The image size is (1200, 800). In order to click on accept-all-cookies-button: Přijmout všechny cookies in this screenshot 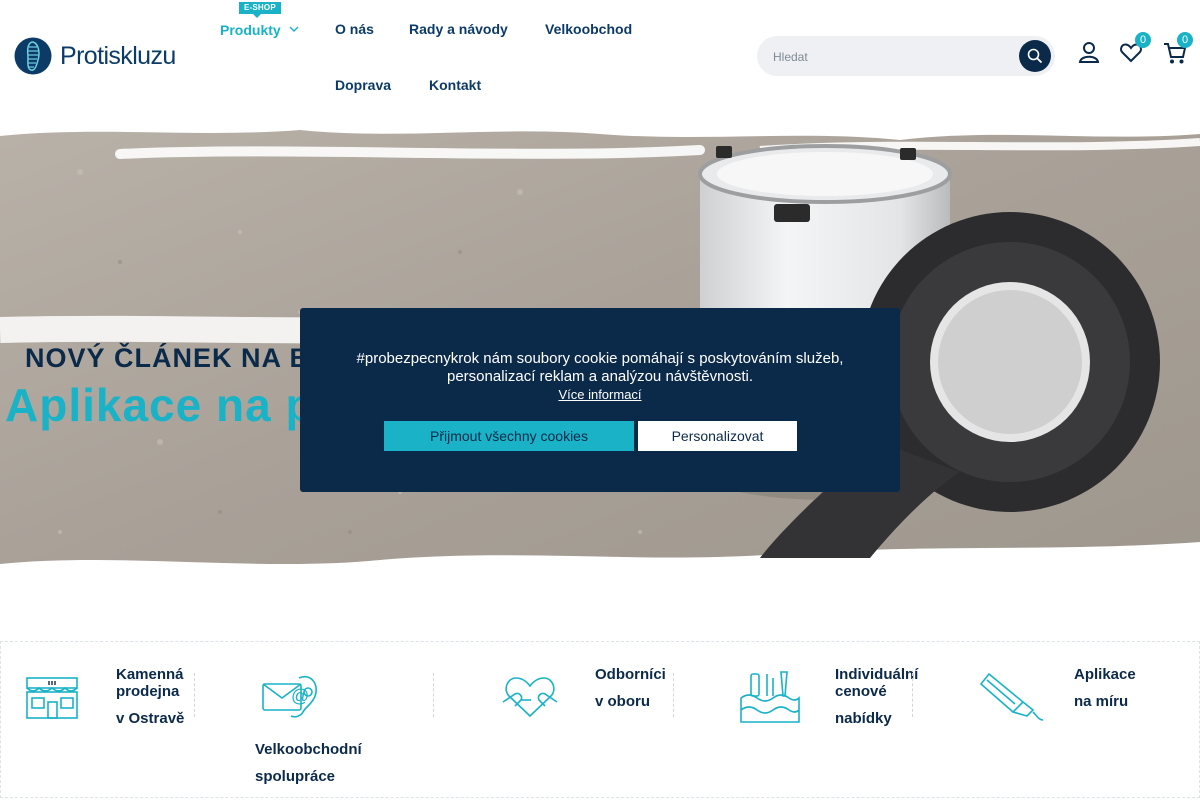, I will do `click(509, 436)`.